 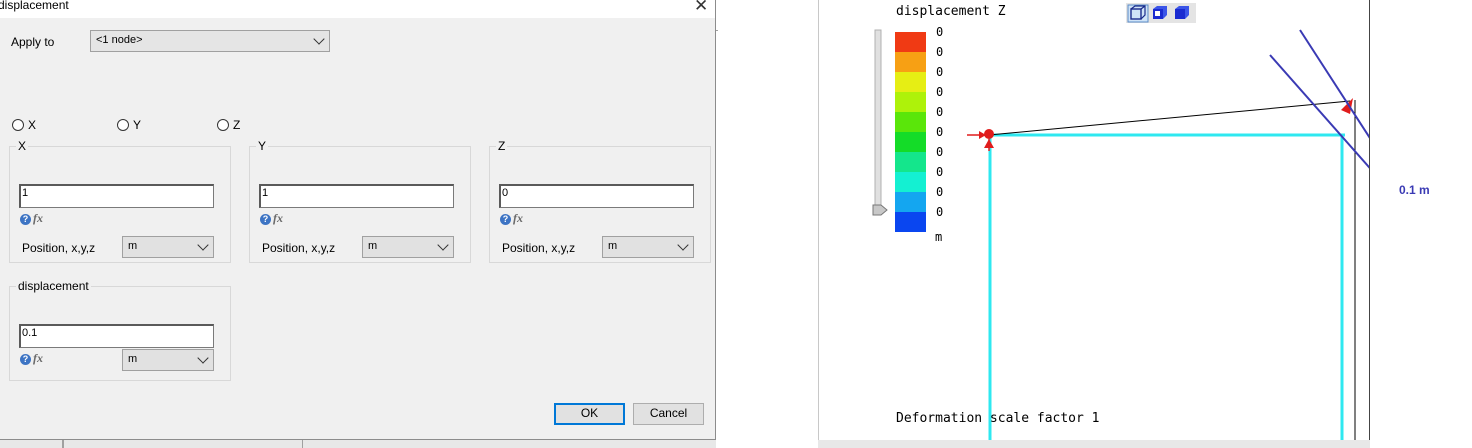 What do you see at coordinates (1369, 220) in the screenshot?
I see `viewer-right-border` at bounding box center [1369, 220].